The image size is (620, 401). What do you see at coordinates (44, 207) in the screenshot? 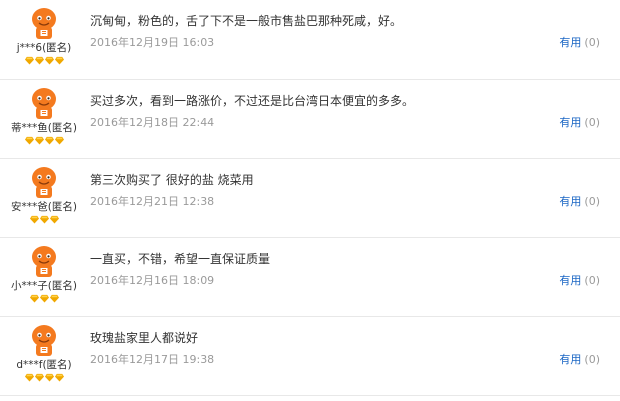
I see `reviewer-username: 安***爸(匿名)` at bounding box center [44, 207].